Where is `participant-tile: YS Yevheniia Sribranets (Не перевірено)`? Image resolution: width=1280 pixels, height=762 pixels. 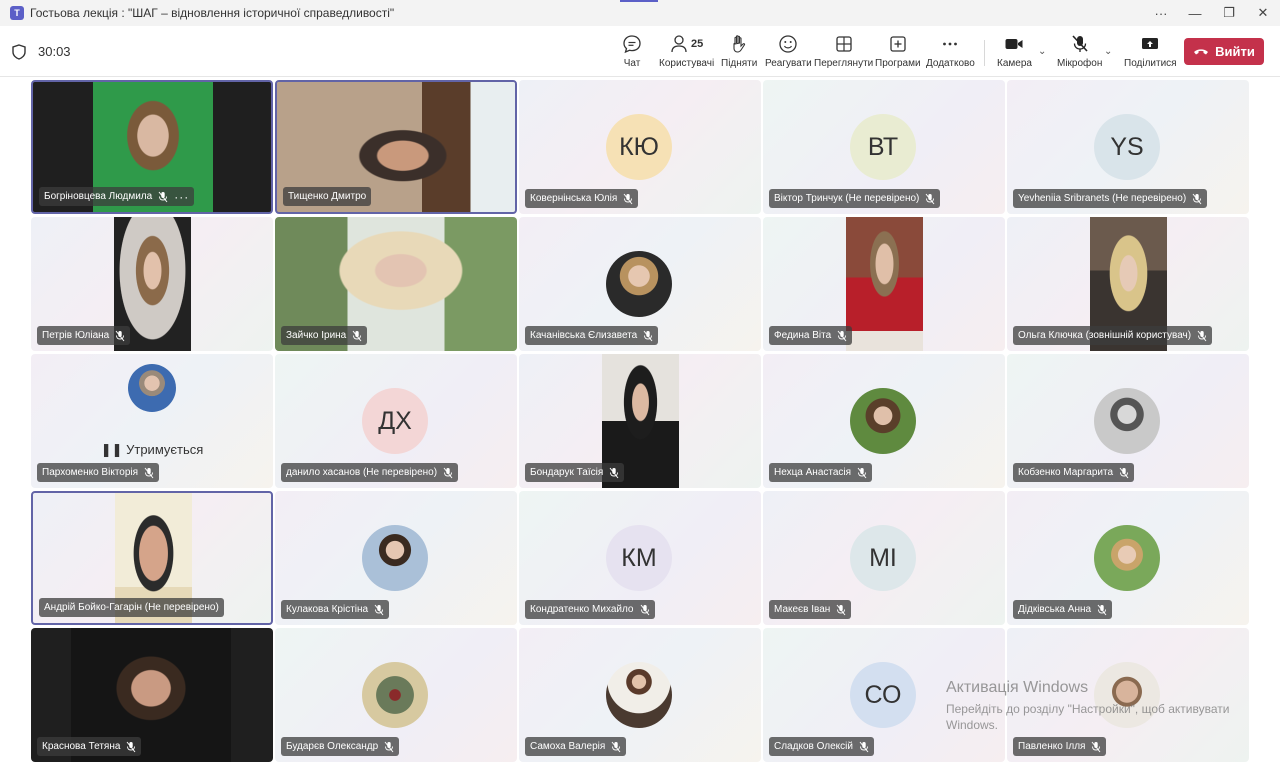
participant-tile: YS Yevheniia Sribranets (Не перевірено) is located at coordinates (1128, 147).